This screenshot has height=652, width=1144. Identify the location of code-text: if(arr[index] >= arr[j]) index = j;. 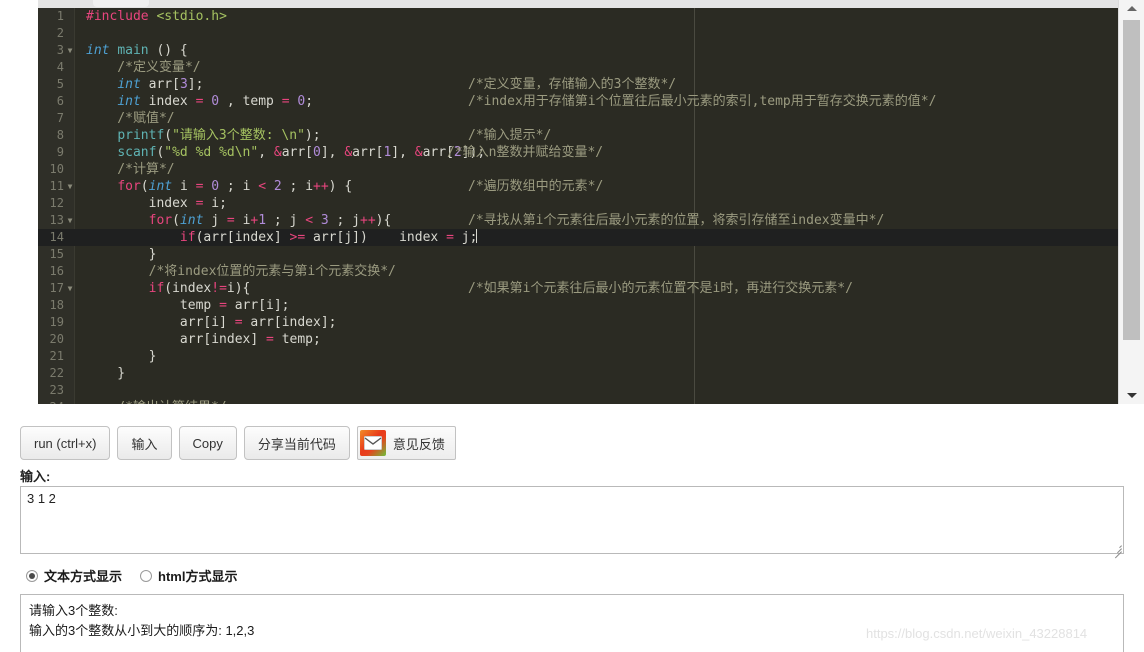
(328, 237).